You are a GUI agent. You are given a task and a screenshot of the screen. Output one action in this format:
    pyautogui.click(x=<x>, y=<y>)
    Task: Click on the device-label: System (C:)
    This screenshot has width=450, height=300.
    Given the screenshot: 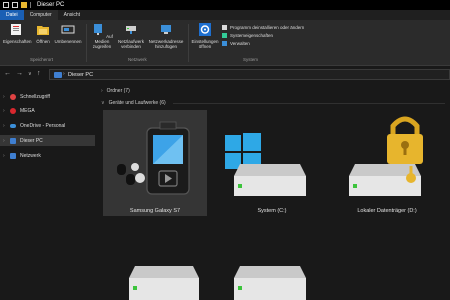 What is the action you would take?
    pyautogui.click(x=272, y=211)
    